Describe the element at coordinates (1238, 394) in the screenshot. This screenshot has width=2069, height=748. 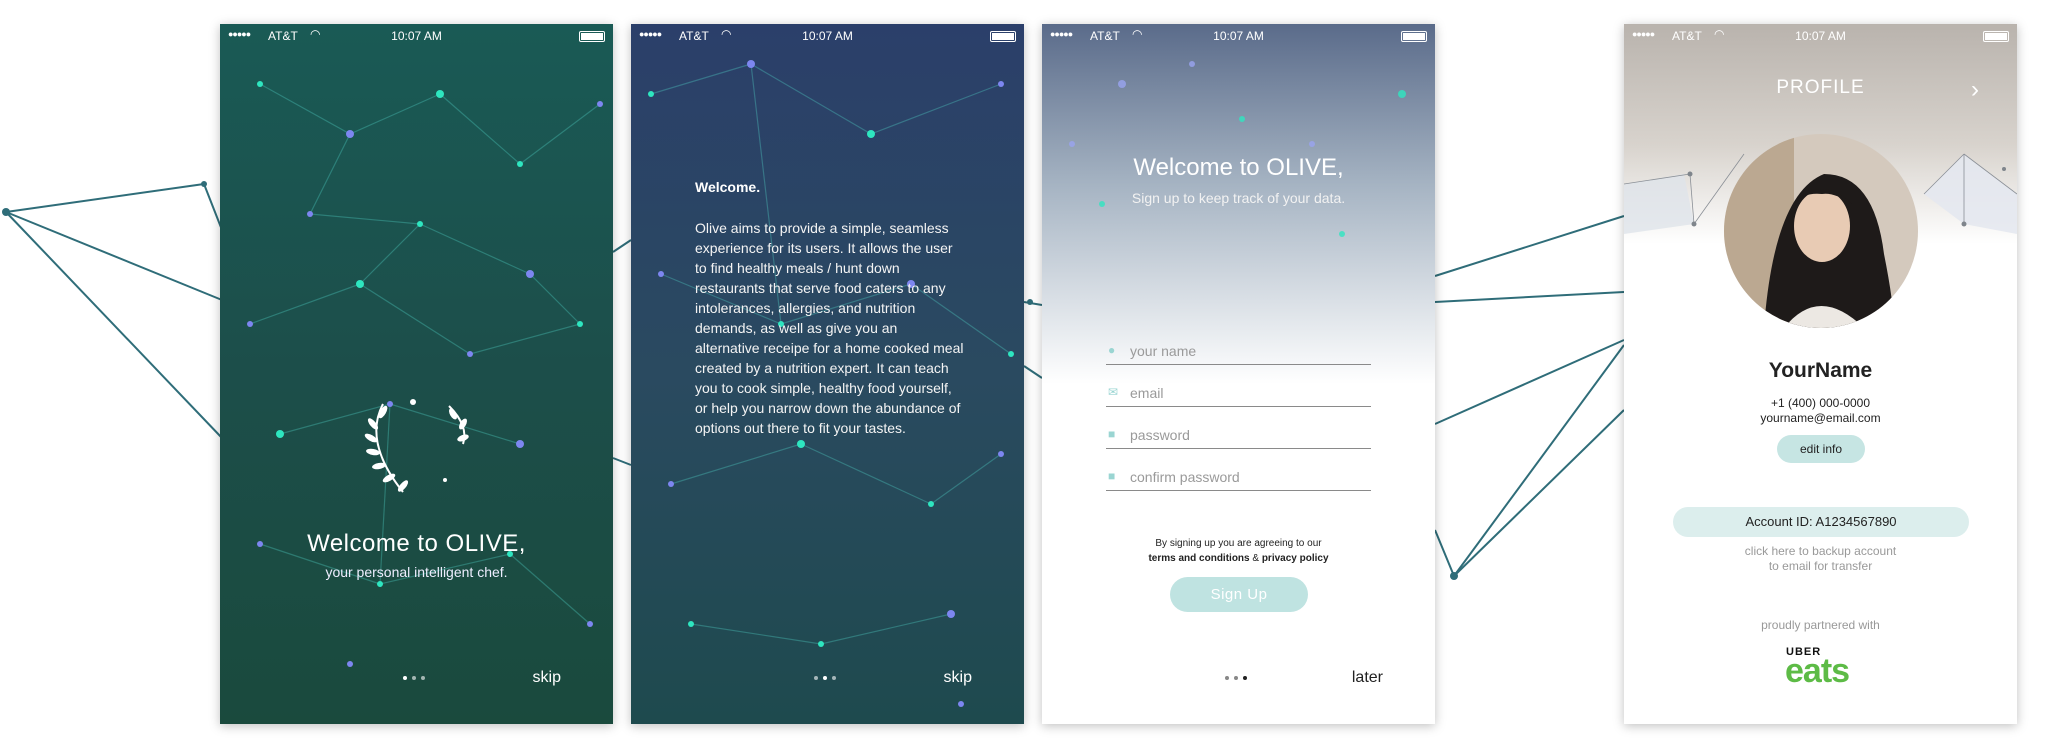
I see `email-field: ✉ email` at that location.